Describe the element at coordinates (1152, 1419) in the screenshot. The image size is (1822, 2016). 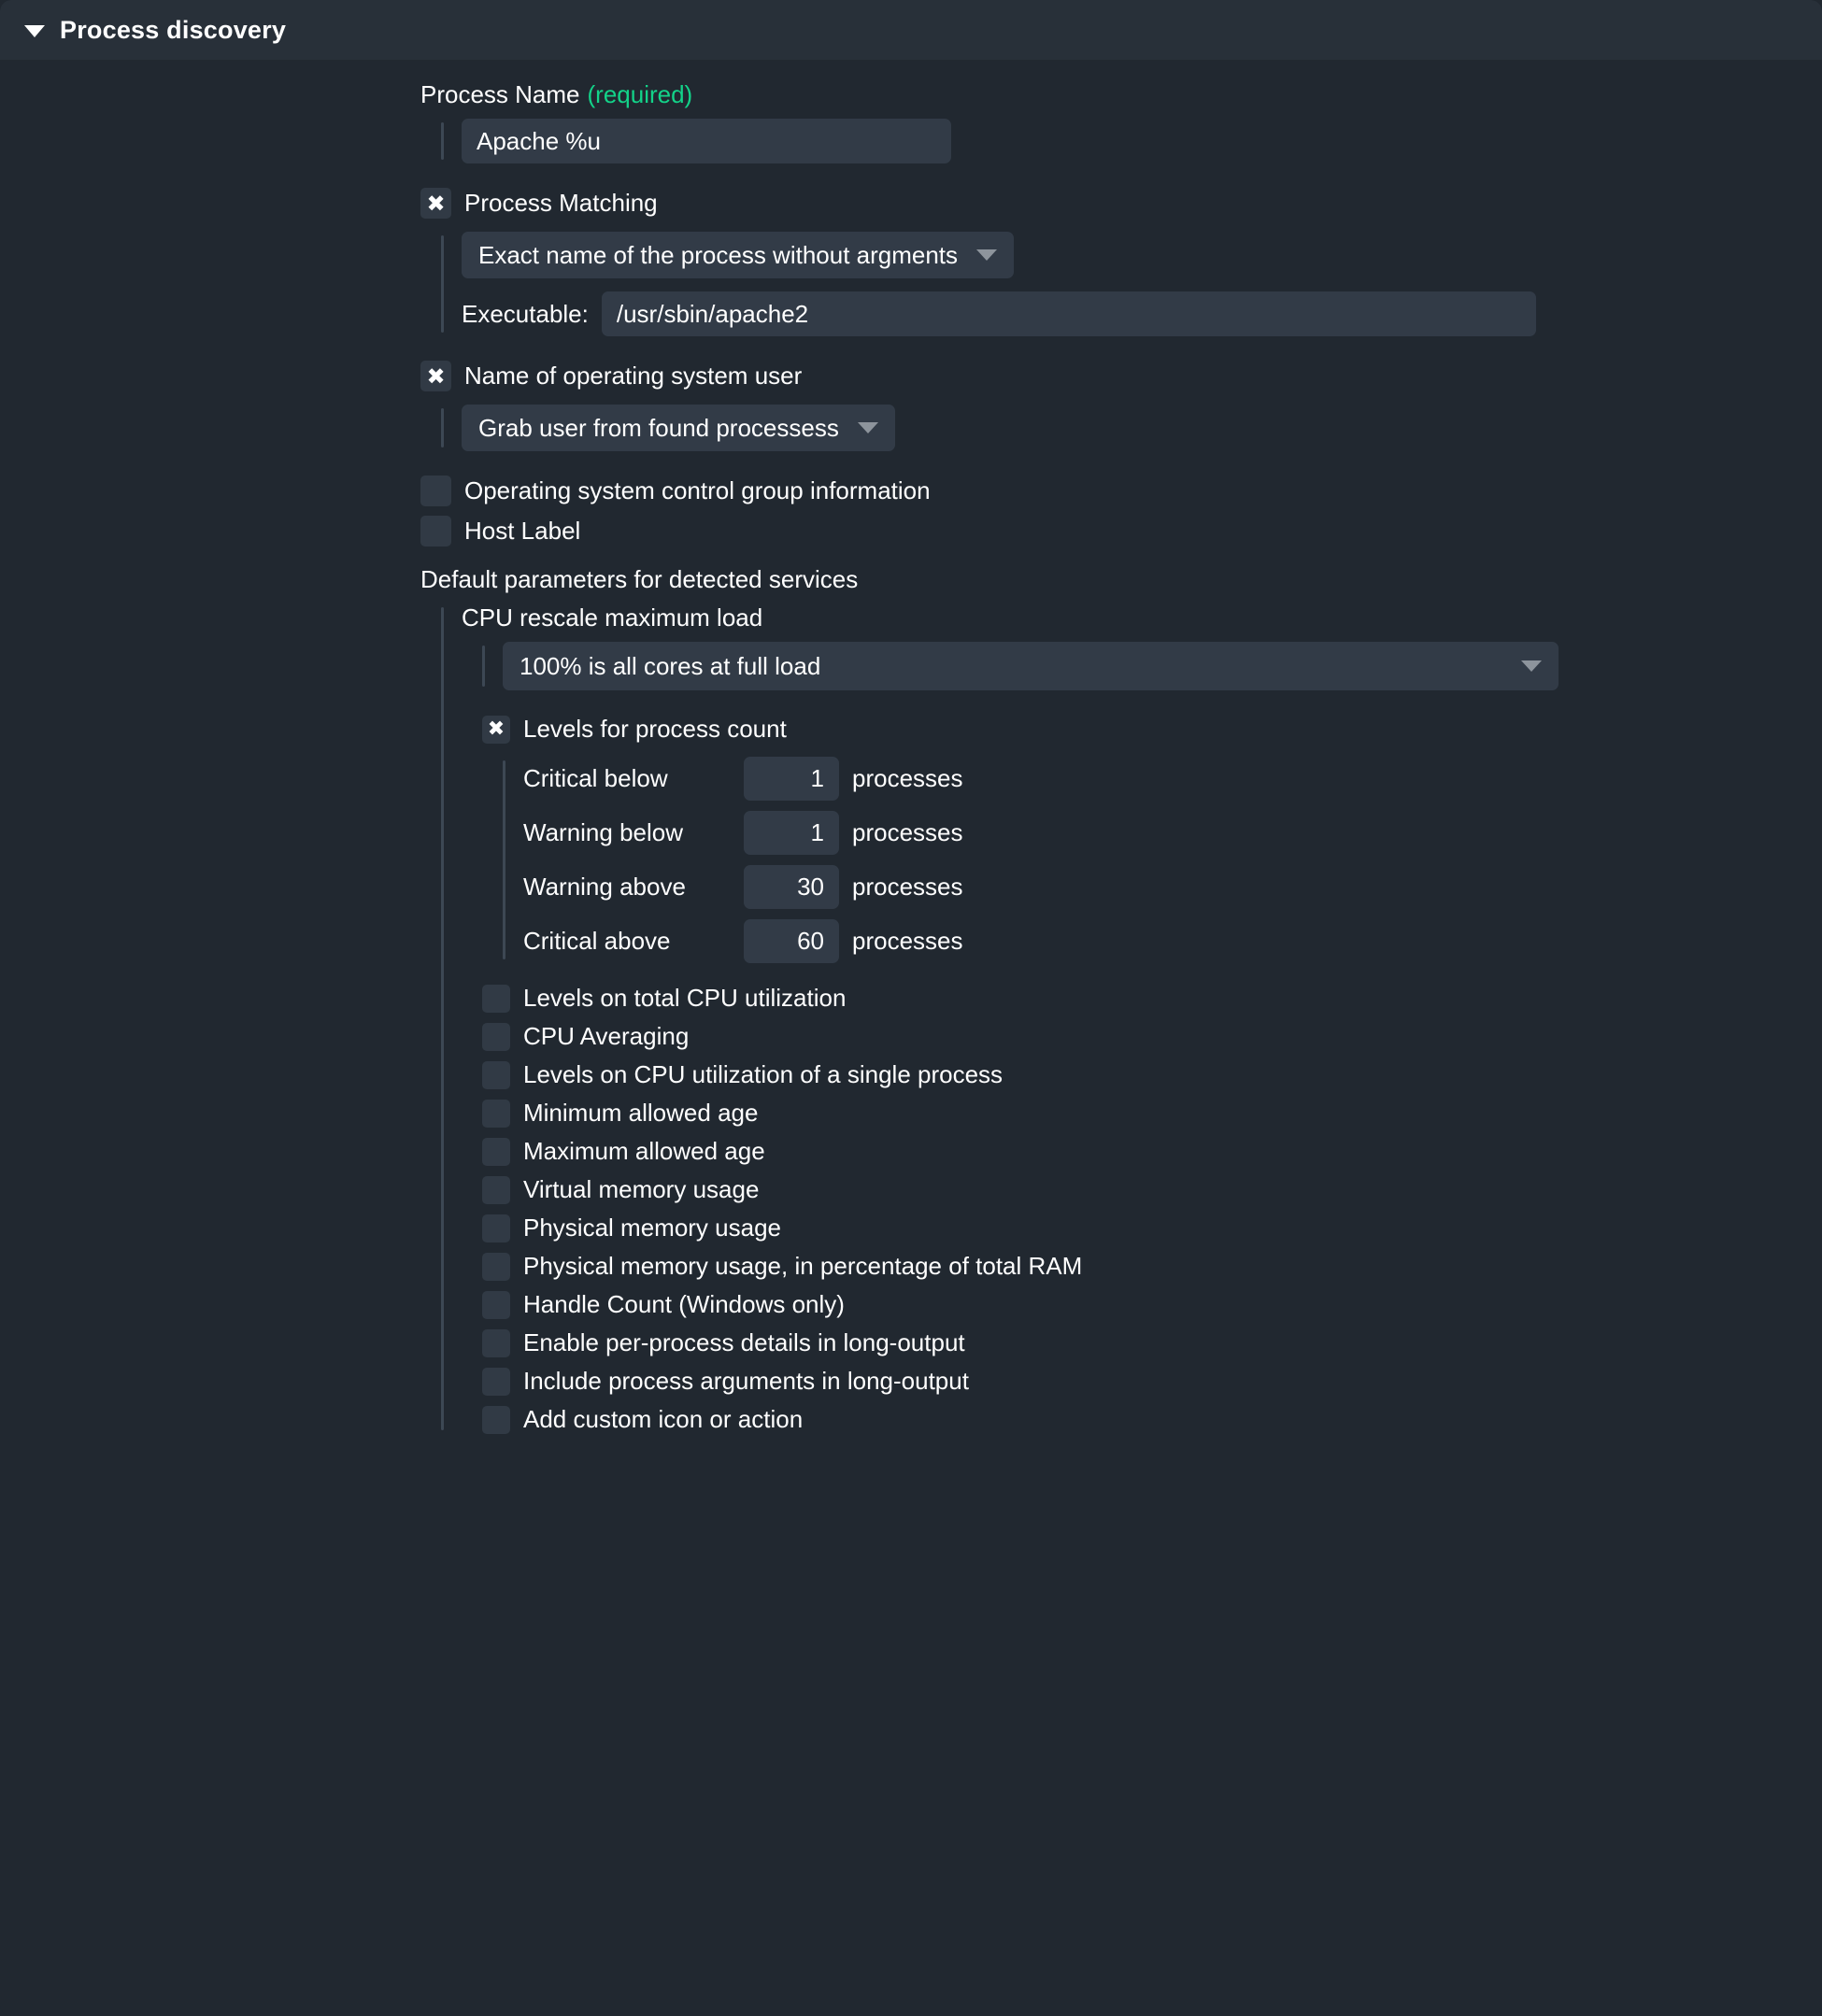
I see `option-row: Add custom icon or action` at that location.